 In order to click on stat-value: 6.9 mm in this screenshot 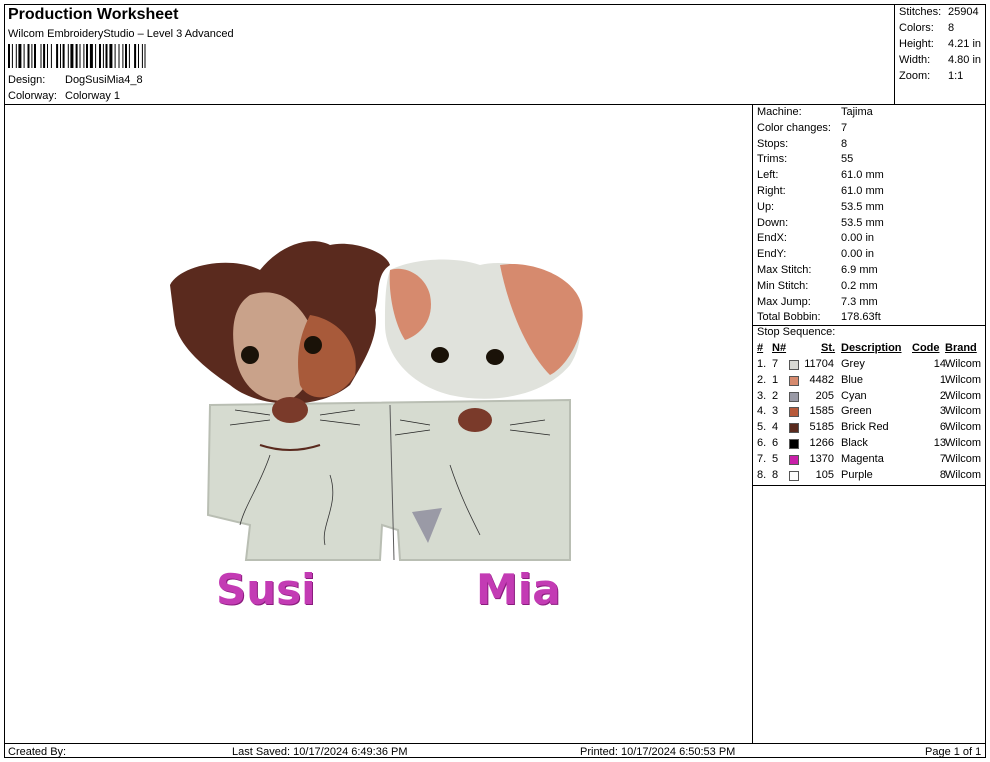, I will do `click(859, 270)`.